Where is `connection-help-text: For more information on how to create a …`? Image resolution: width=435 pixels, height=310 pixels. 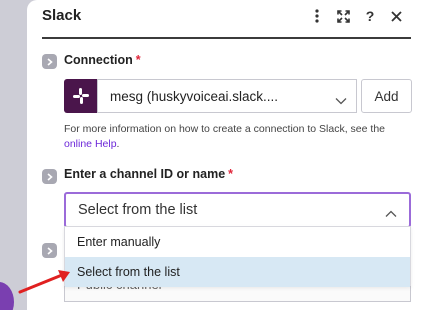
connection-help-text: For more information on how to create a … is located at coordinates (239, 137).